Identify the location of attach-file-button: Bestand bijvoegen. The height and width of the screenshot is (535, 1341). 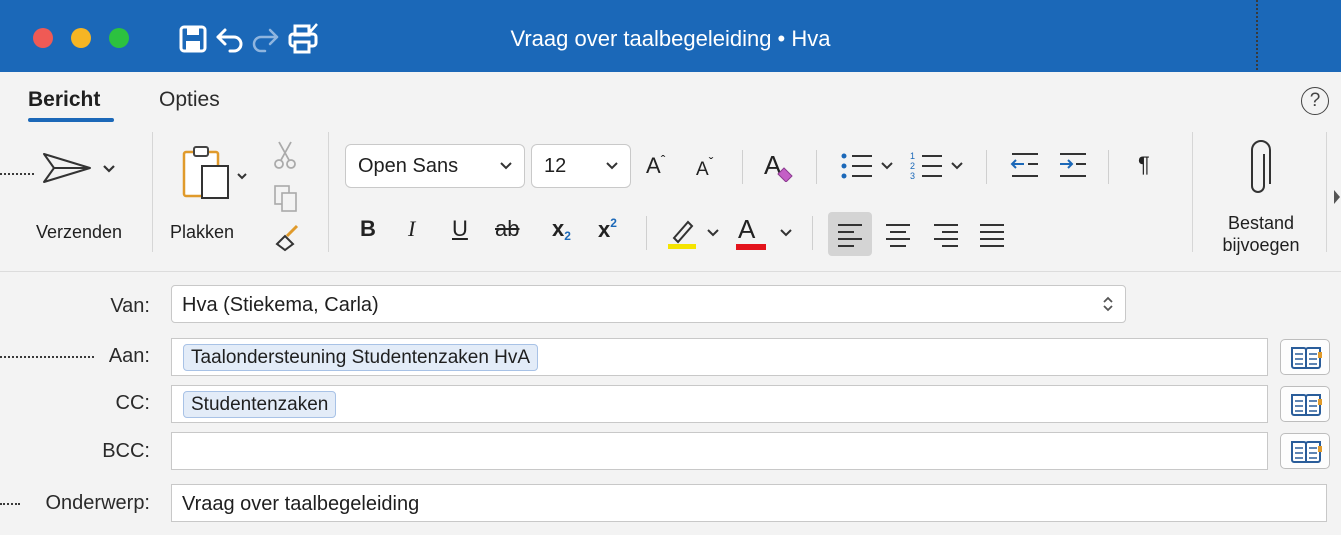
(1261, 197).